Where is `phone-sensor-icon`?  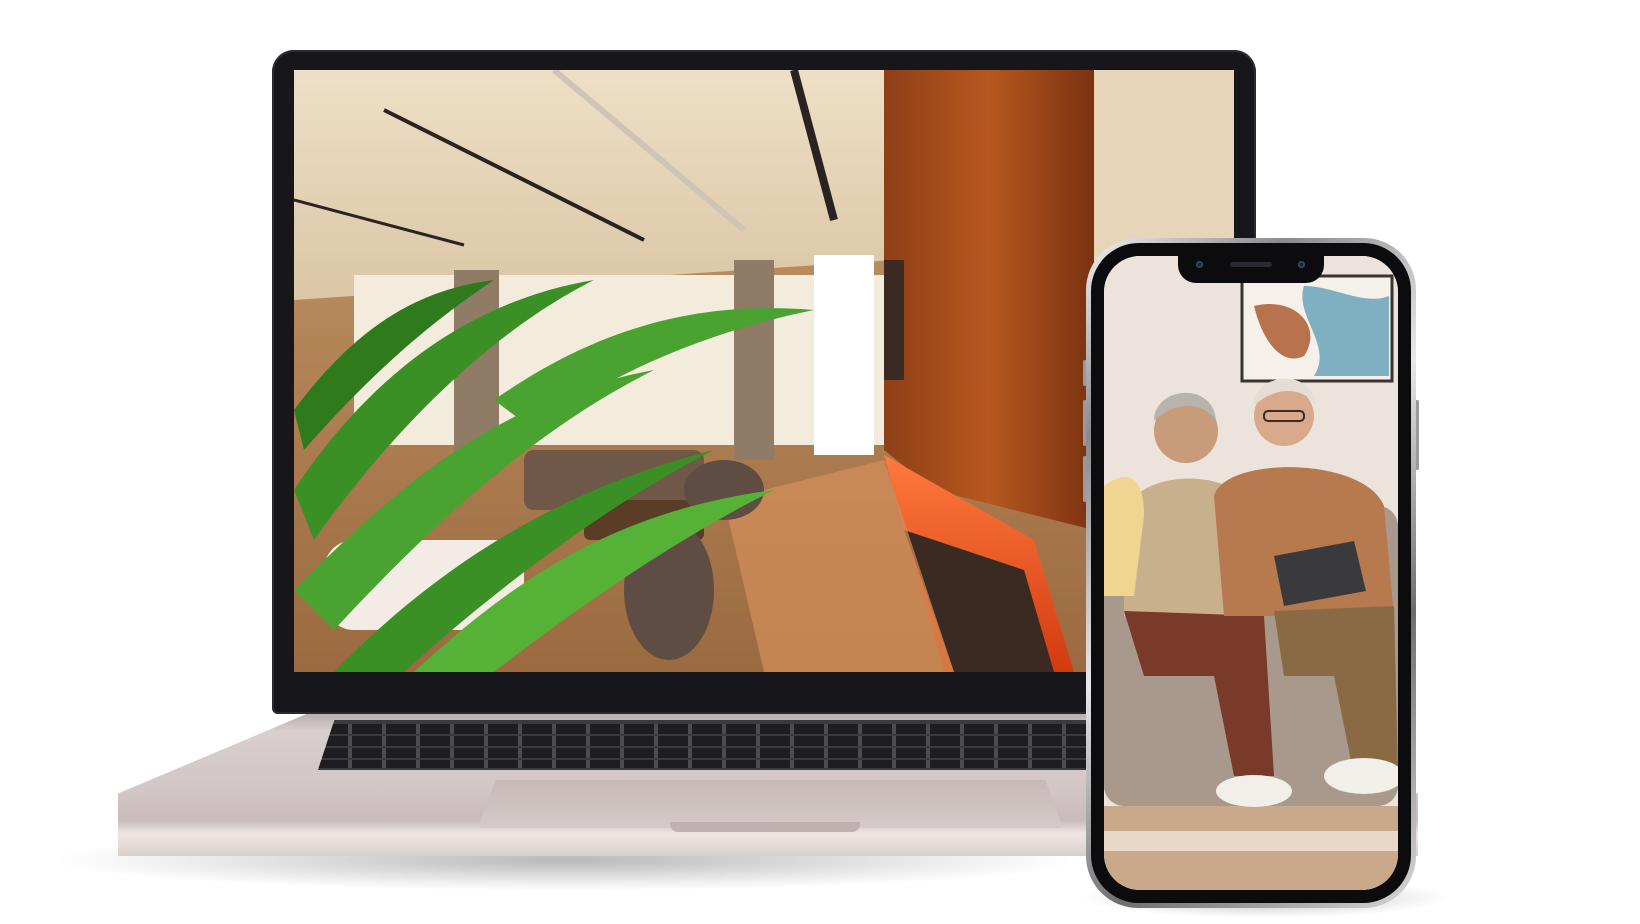
phone-sensor-icon is located at coordinates (1301, 264).